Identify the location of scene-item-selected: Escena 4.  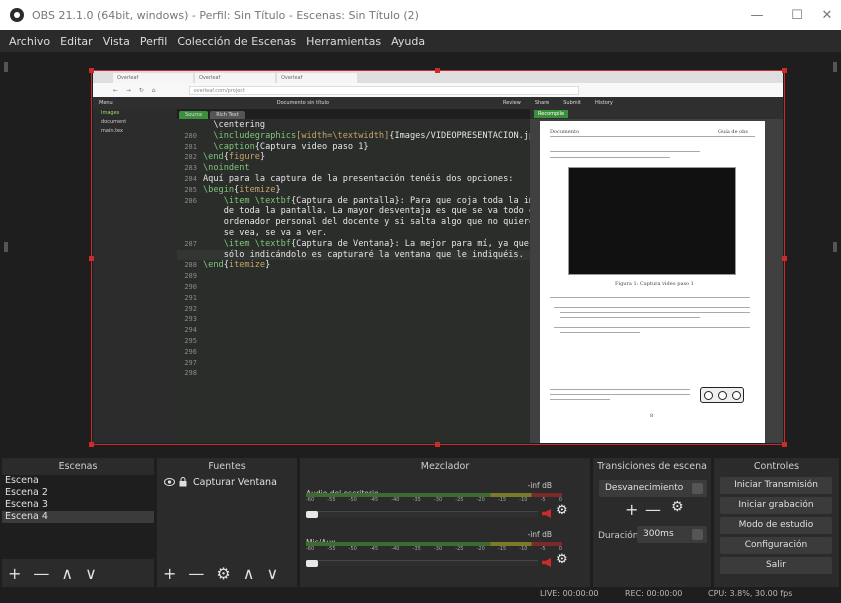
(78, 517).